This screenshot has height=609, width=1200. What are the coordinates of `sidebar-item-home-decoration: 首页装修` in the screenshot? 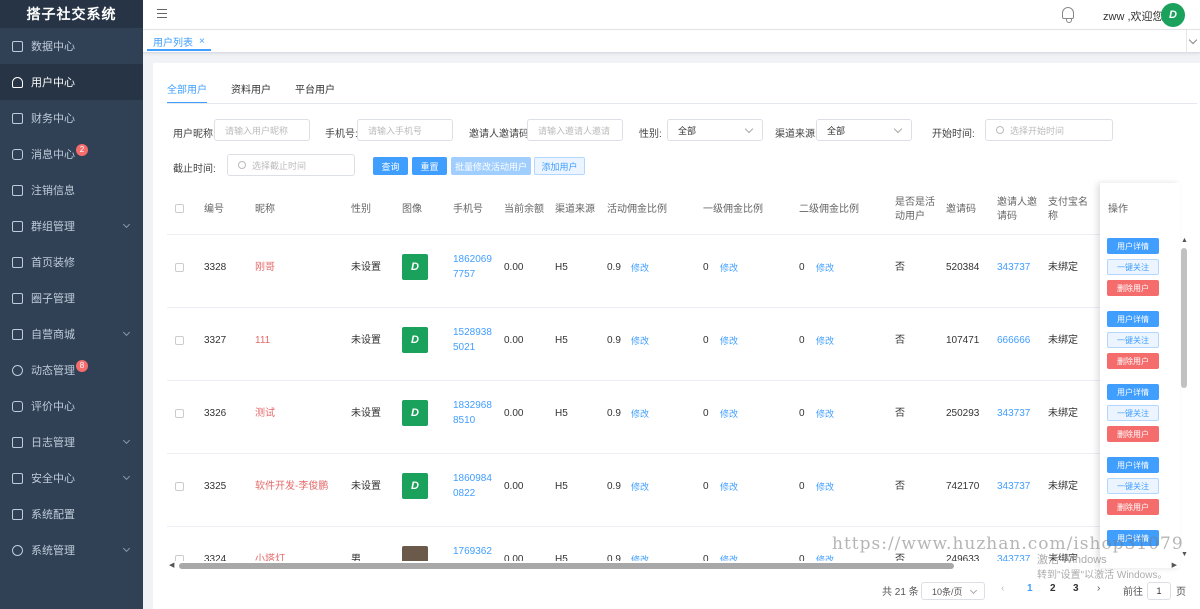 It's located at (71, 262).